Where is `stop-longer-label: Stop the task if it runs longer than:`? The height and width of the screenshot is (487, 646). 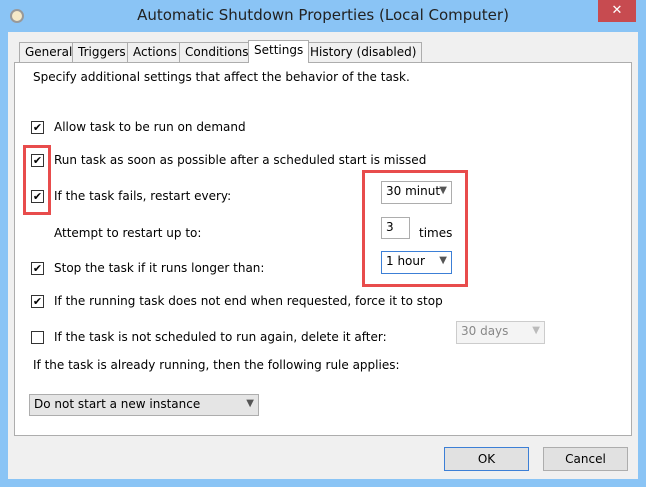 stop-longer-label: Stop the task if it runs longer than: is located at coordinates (159, 268).